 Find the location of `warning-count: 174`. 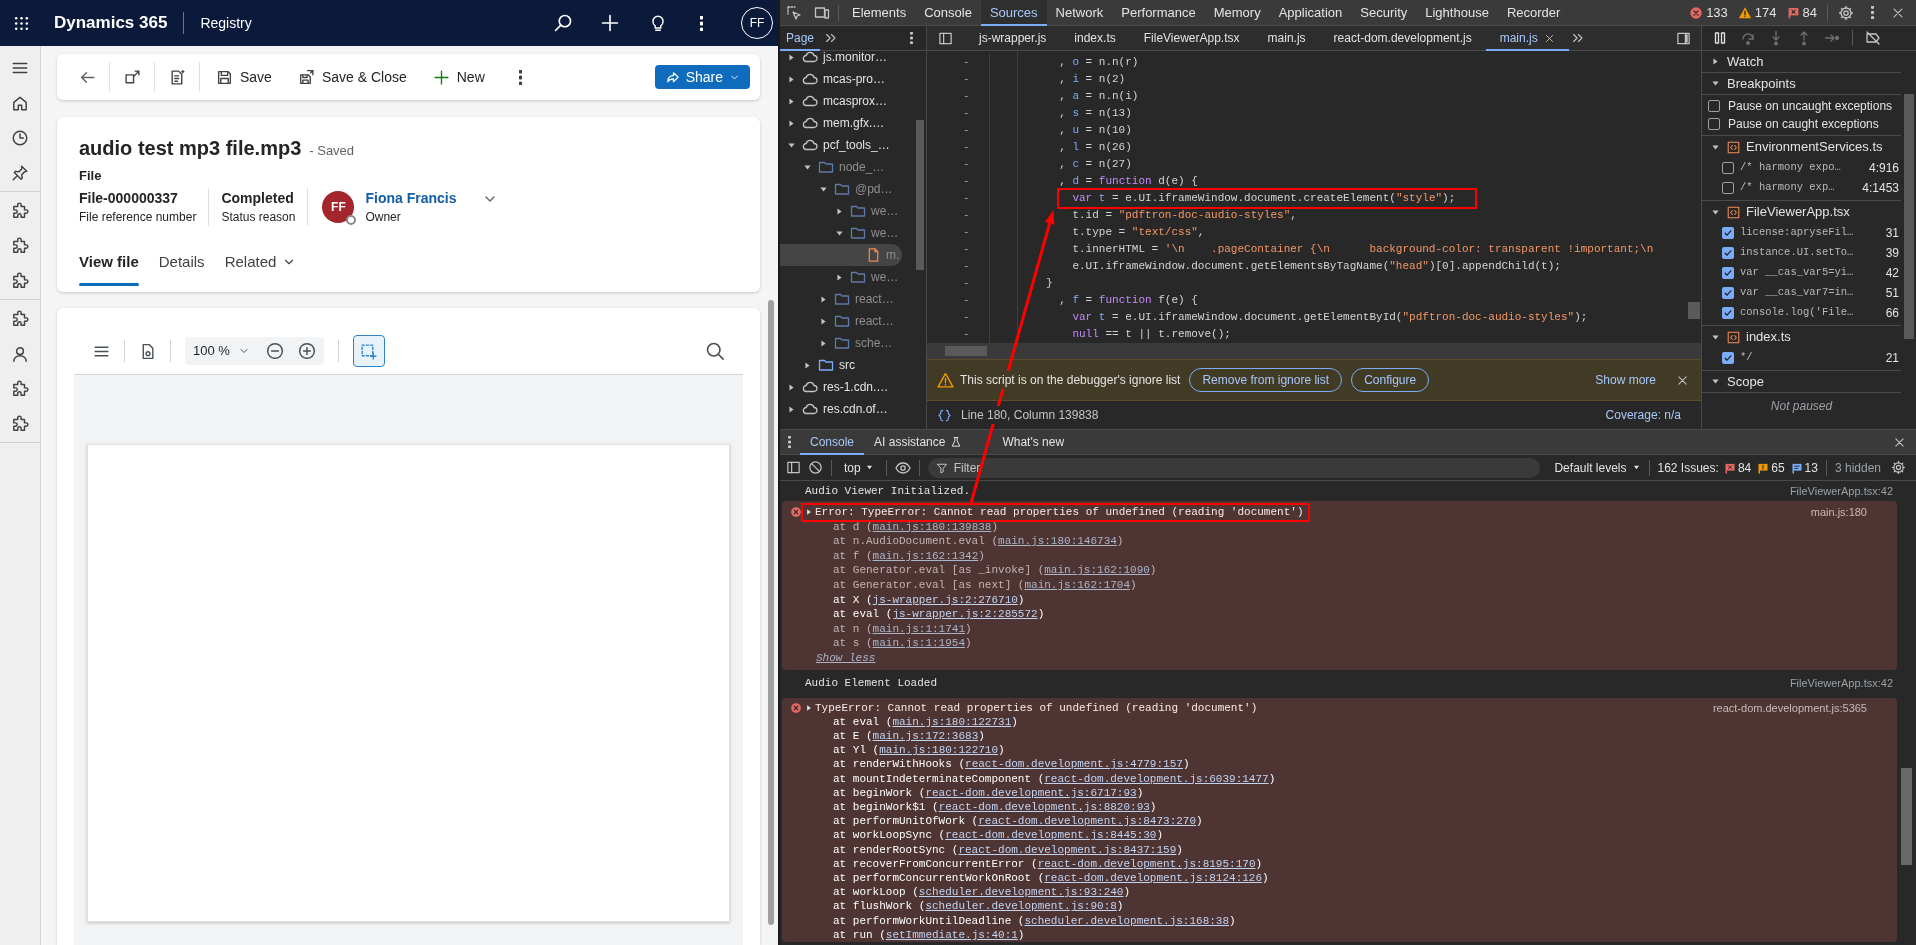

warning-count: 174 is located at coordinates (1765, 12).